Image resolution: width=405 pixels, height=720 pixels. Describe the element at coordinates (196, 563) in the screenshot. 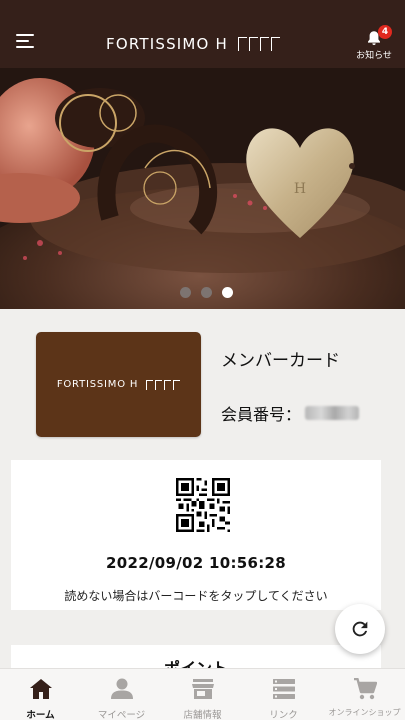

I see `qr-timestamp: 2022/09/02 10:56:28` at that location.